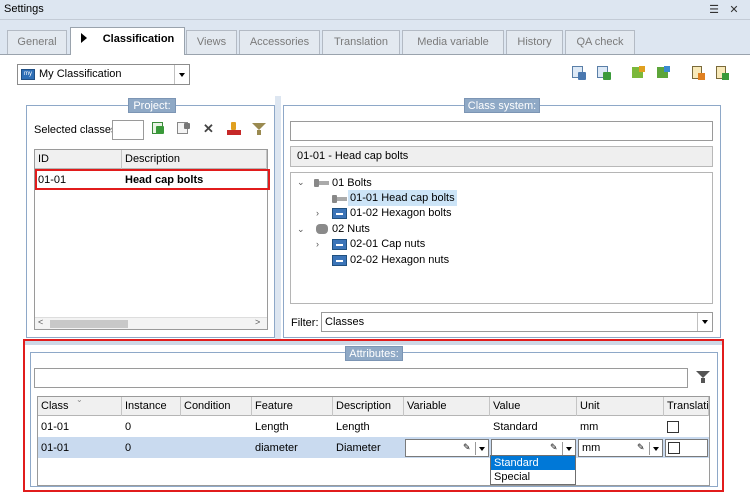 This screenshot has height=495, width=750. Describe the element at coordinates (453, 42) in the screenshot. I see `tab-media-variable: Media variable` at that location.